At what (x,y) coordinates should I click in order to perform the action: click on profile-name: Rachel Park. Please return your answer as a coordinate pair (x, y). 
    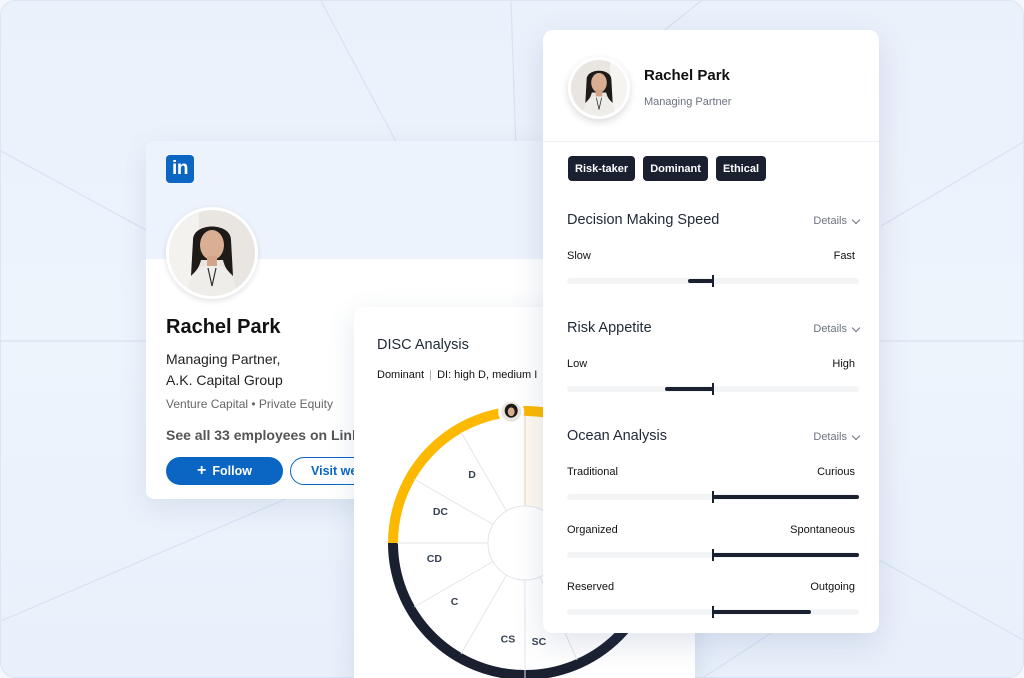
    Looking at the image, I should click on (223, 327).